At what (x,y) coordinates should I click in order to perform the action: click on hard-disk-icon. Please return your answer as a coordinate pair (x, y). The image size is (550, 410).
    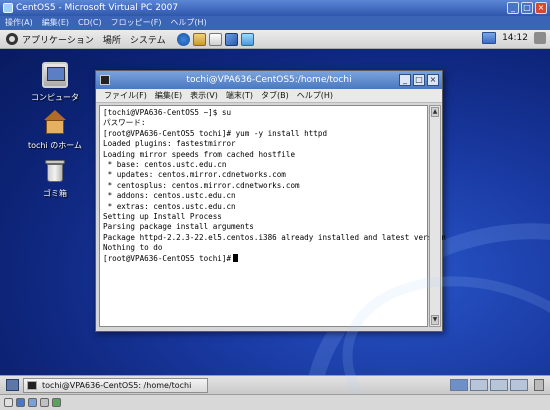
    Looking at the image, I should click on (8, 402).